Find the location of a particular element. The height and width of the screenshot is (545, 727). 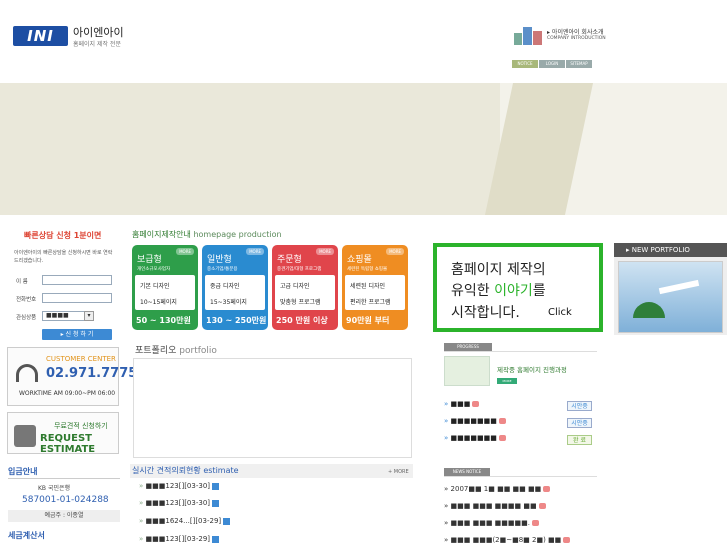

submit-consult-button: ▸ 신 청 하 기 is located at coordinates (77, 334).